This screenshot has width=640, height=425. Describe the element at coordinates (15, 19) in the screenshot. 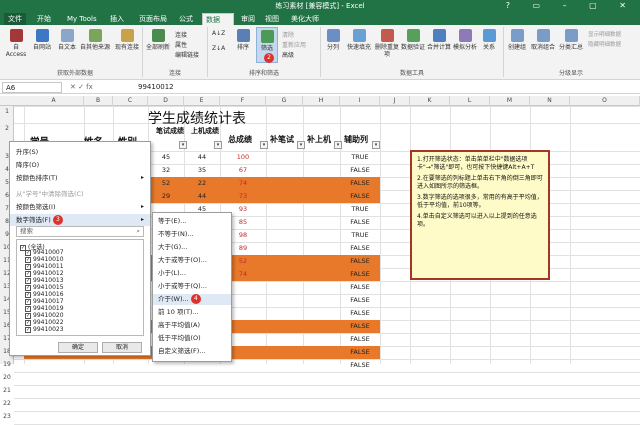

I see `tab-file: 文件` at that location.